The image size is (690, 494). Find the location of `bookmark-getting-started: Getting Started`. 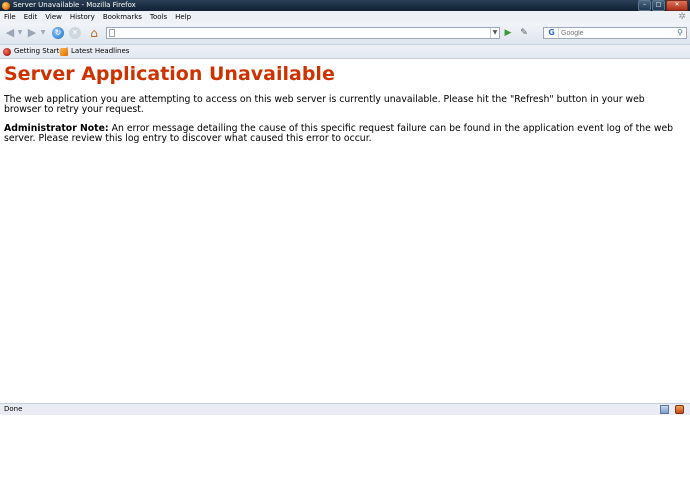

bookmark-getting-started: Getting Started is located at coordinates (35, 51).